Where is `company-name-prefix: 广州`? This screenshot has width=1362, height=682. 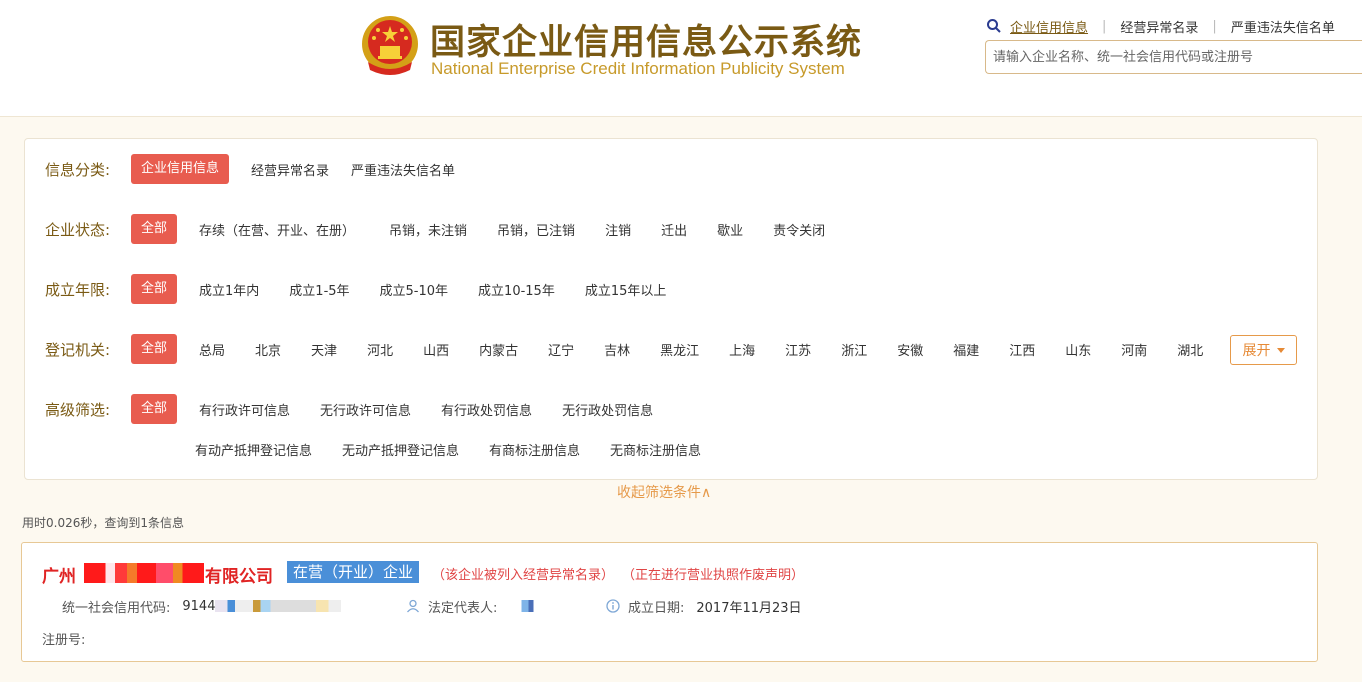
company-name-prefix: 广州 is located at coordinates (59, 577).